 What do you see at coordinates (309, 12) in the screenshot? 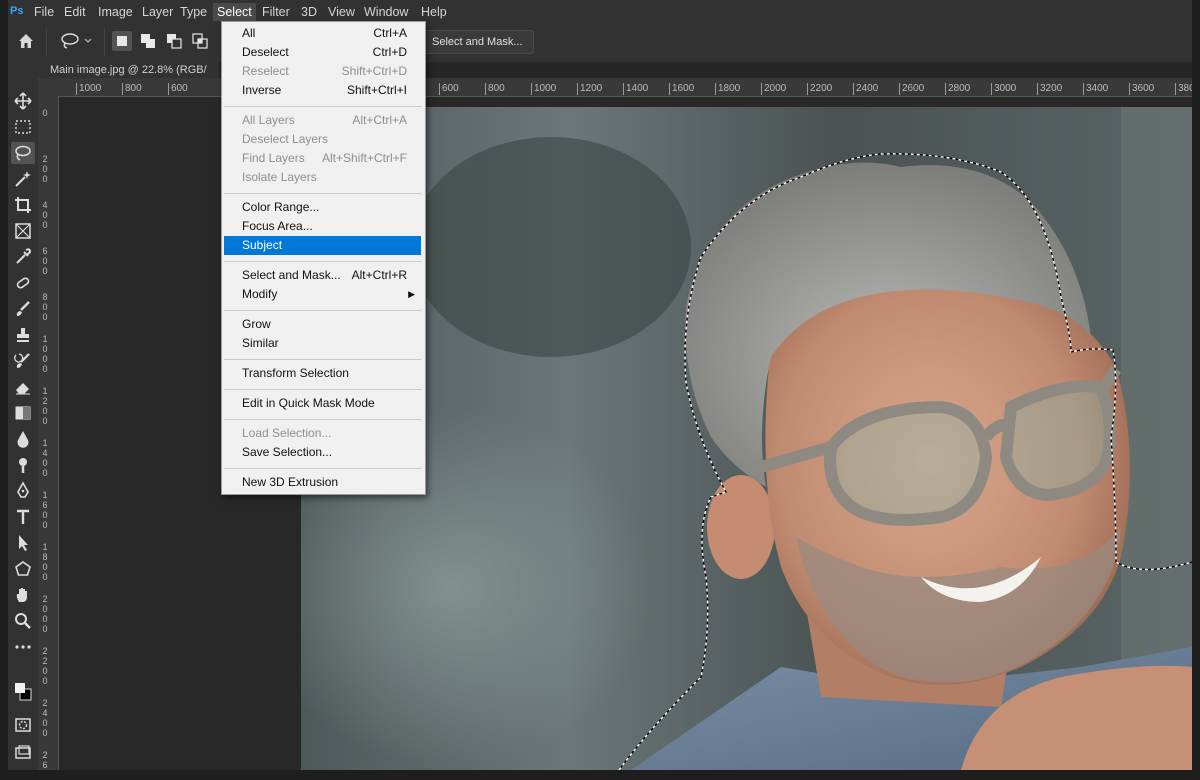
I see `menu-3d: 3D` at bounding box center [309, 12].